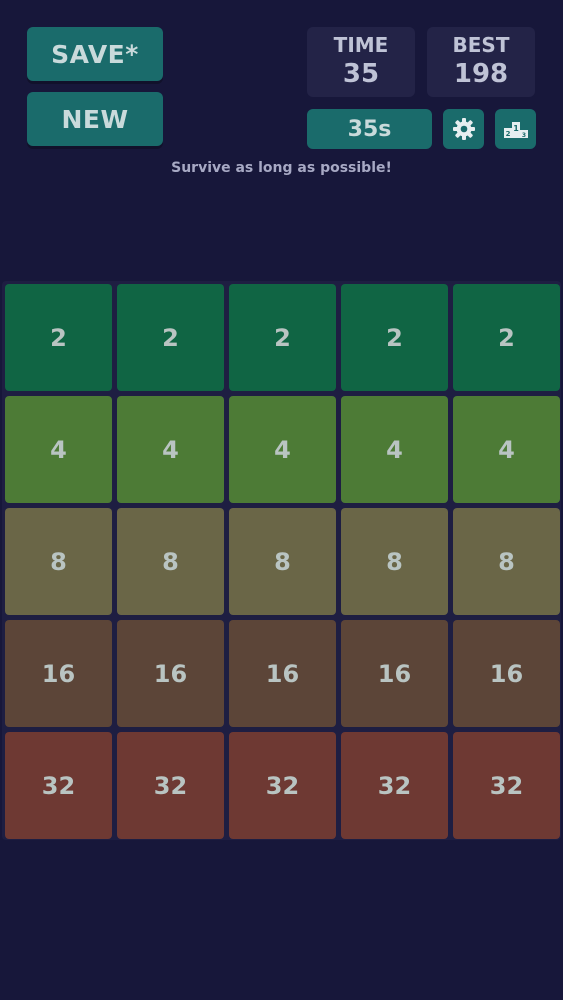 This screenshot has height=1000, width=563. I want to click on tile-r1-c4: 2, so click(394, 337).